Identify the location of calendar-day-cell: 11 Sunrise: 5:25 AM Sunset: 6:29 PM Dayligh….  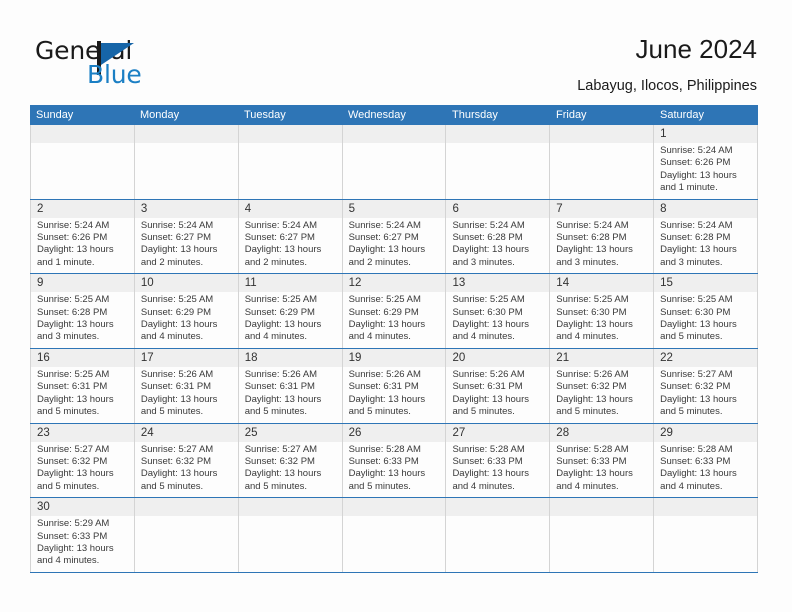
(289, 311).